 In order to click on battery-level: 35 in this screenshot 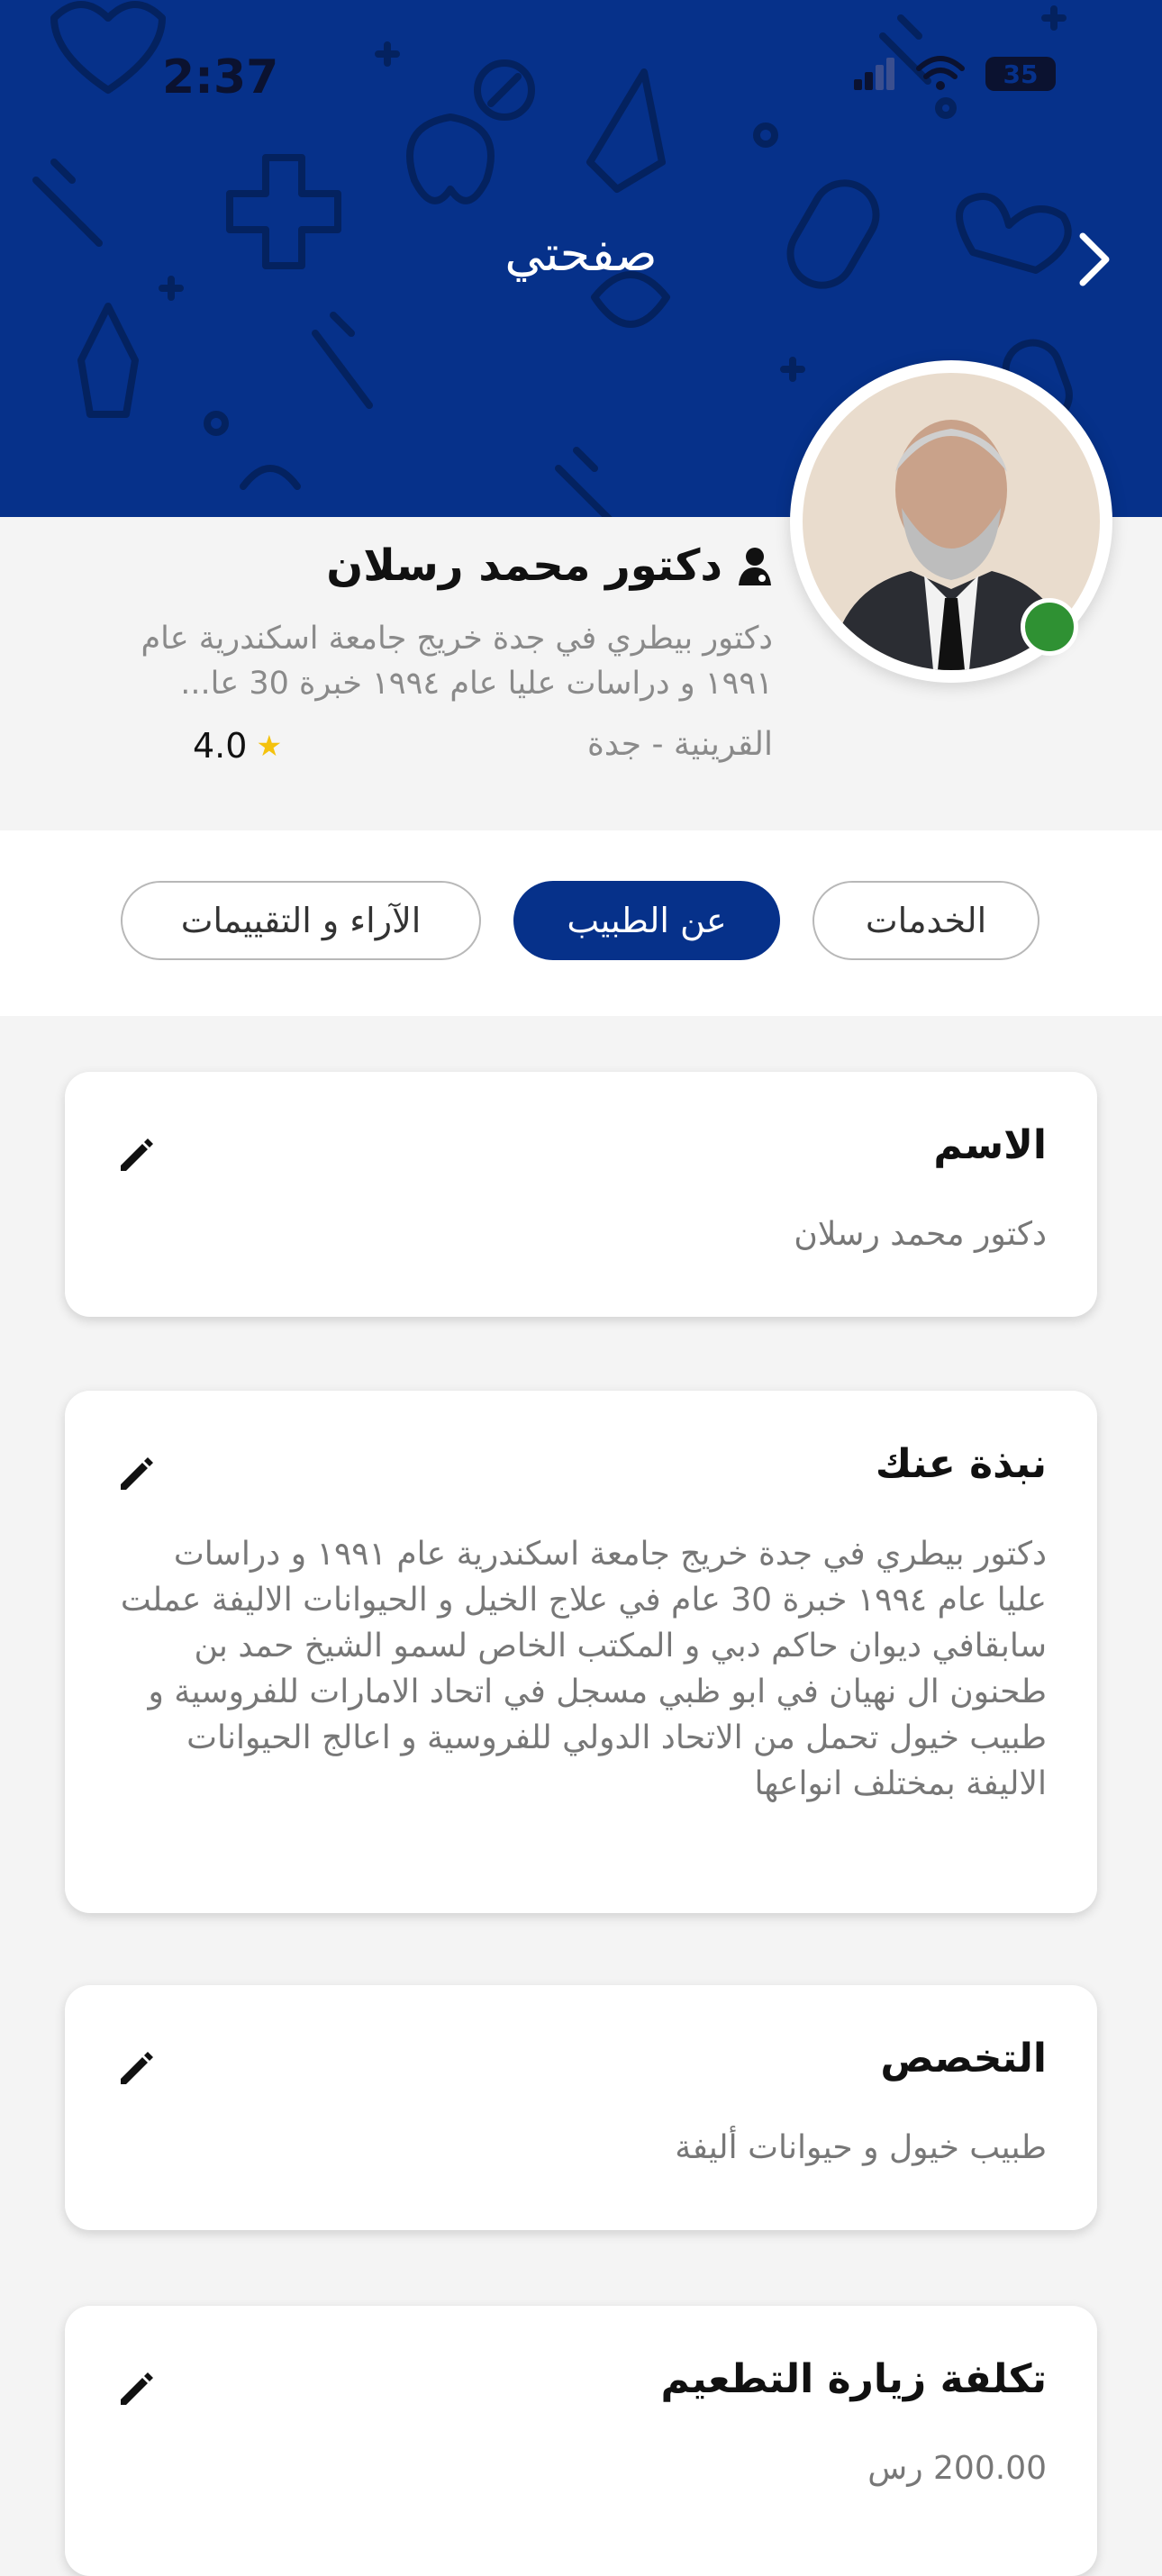, I will do `click(1021, 74)`.